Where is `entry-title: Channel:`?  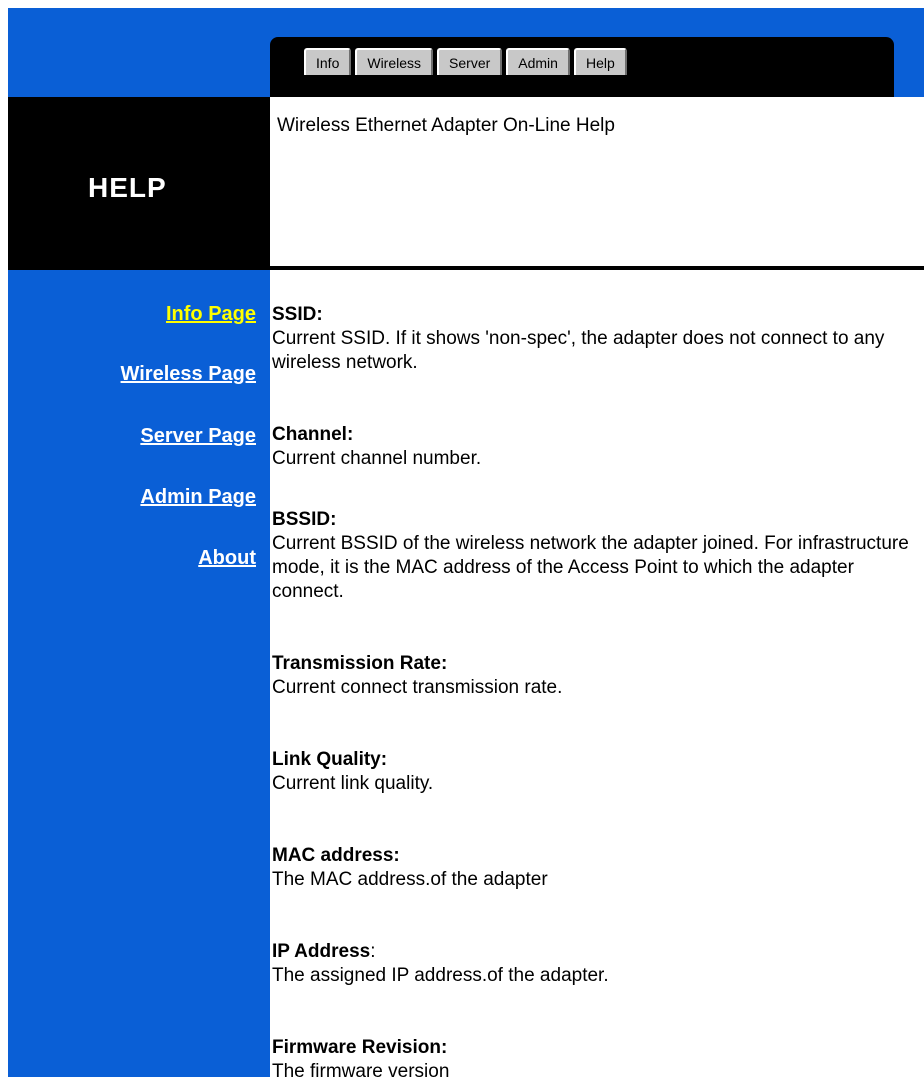
entry-title: Channel: is located at coordinates (313, 434).